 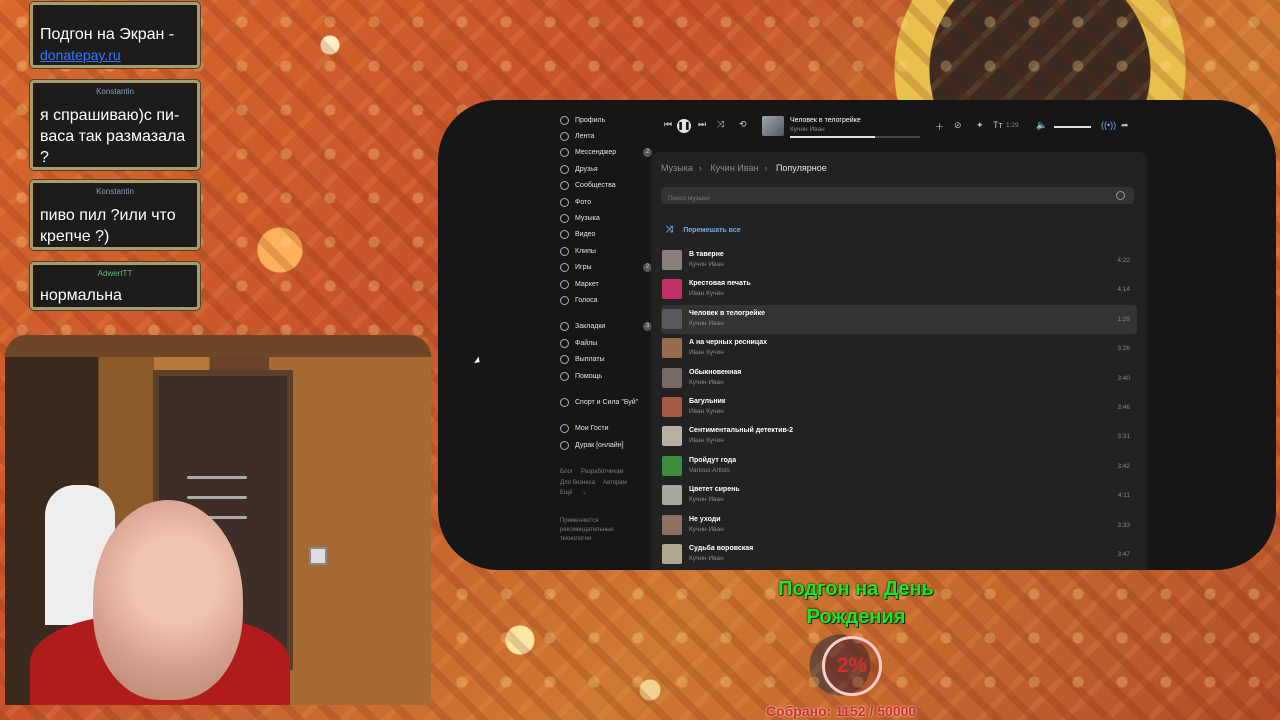 What do you see at coordinates (899, 495) in the screenshot?
I see `track-row: Цветет сирень Кучин Иван 4:11` at bounding box center [899, 495].